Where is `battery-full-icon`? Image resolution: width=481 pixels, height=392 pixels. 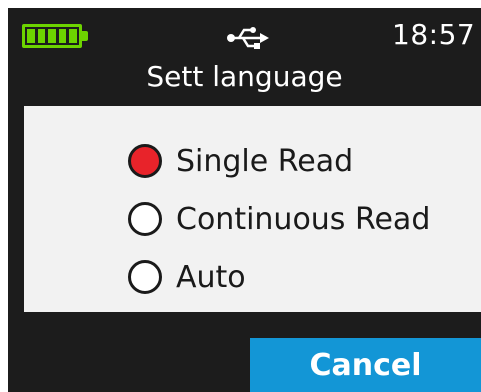 battery-full-icon is located at coordinates (52, 36).